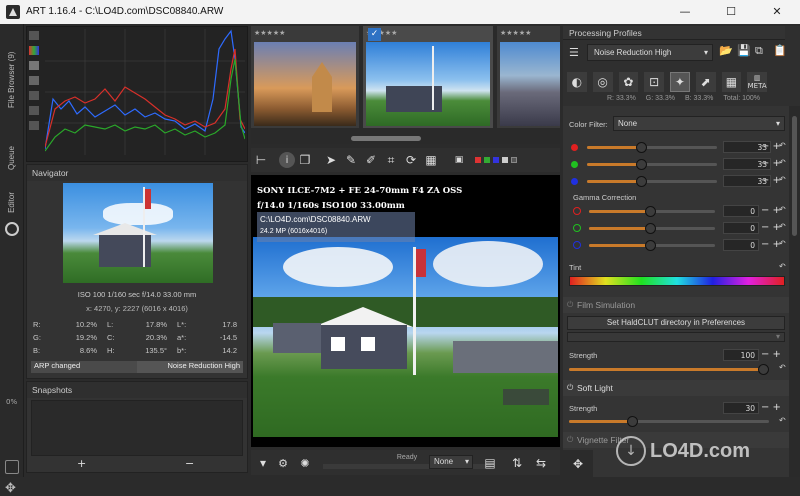  What do you see at coordinates (490, 463) in the screenshot?
I see `gamut-icon: ▤` at bounding box center [490, 463].